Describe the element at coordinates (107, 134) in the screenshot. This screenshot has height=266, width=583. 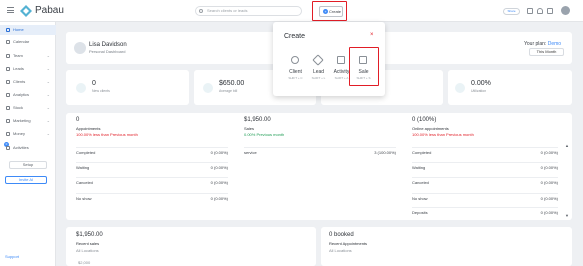
I see `appointments-change: 100.00% less than Previous month` at that location.